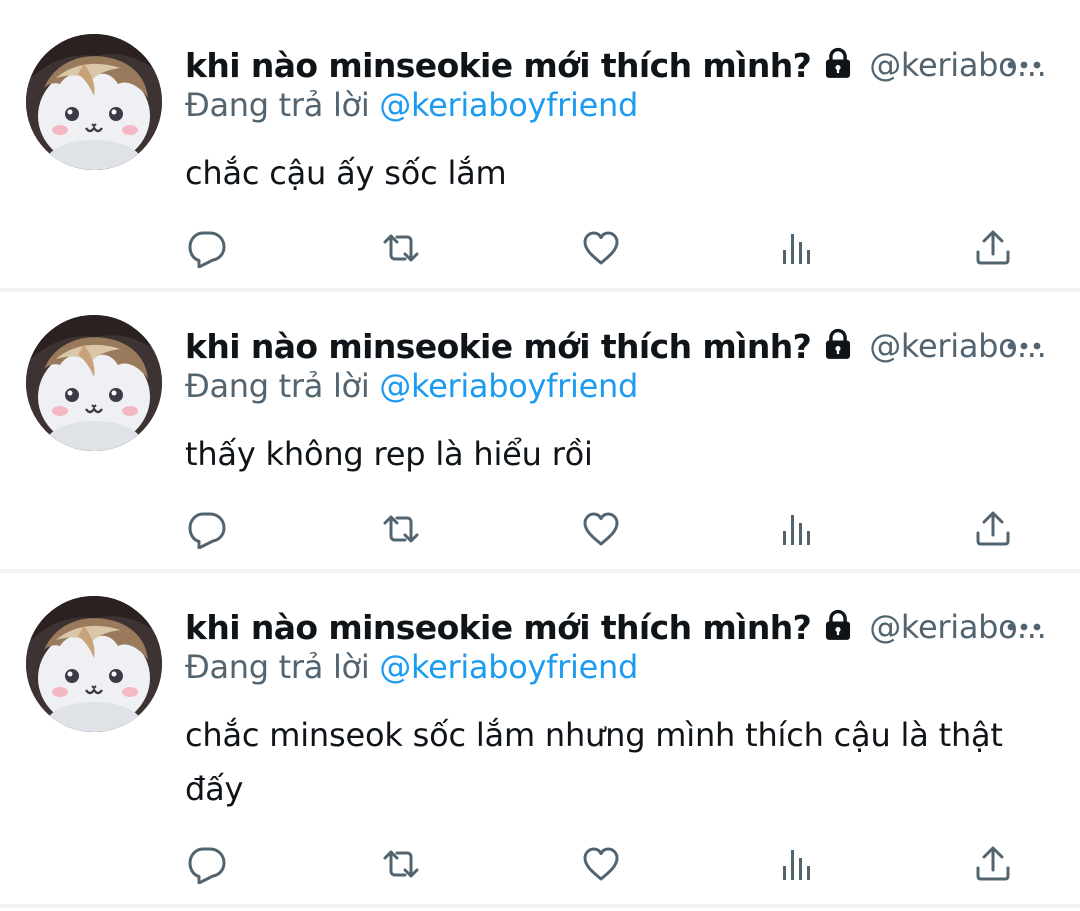 This screenshot has width=1080, height=911. I want to click on tweet-text-line: thấy không rep là hiểu rồi, so click(389, 454).